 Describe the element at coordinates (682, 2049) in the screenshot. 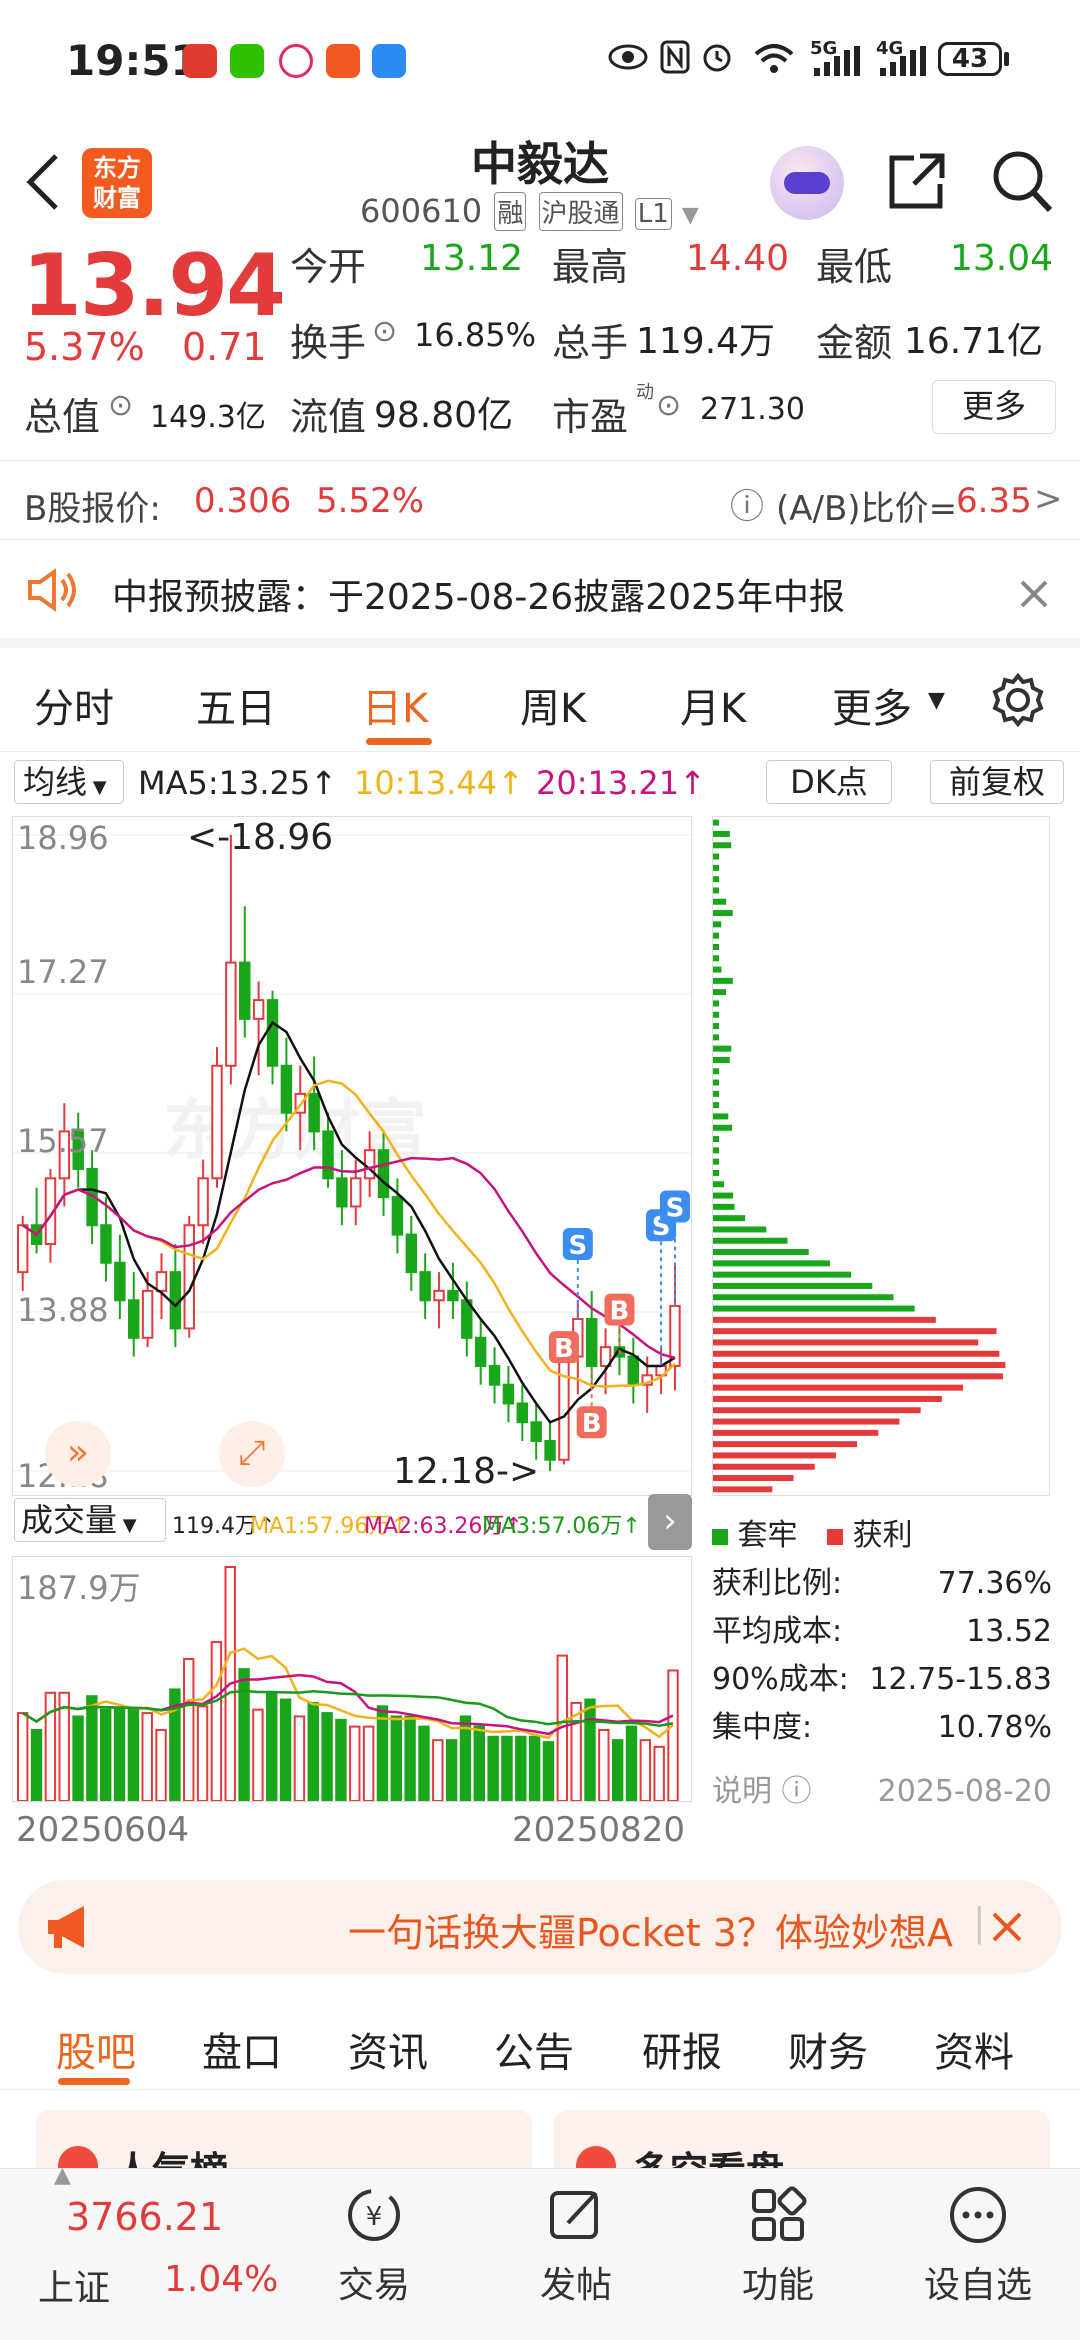

I see `tab-research: 研报` at that location.